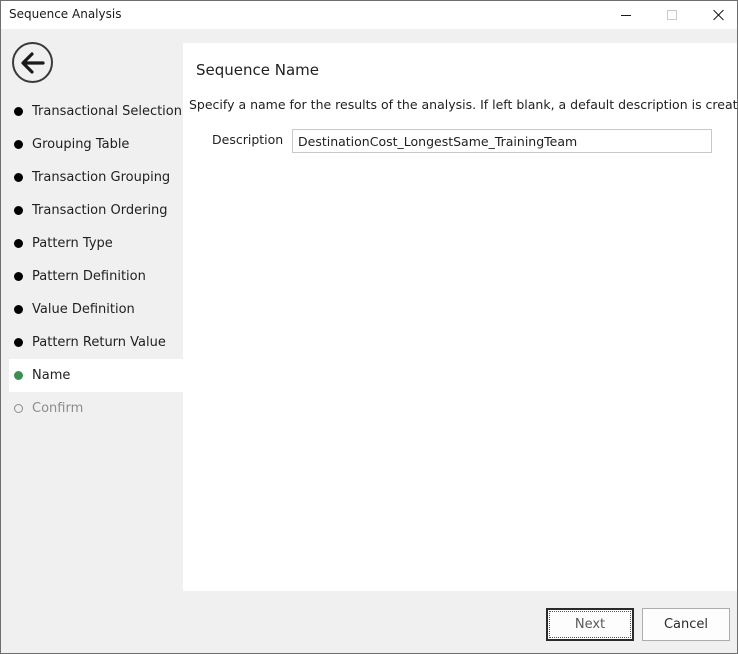  I want to click on maximize-button, so click(672, 15).